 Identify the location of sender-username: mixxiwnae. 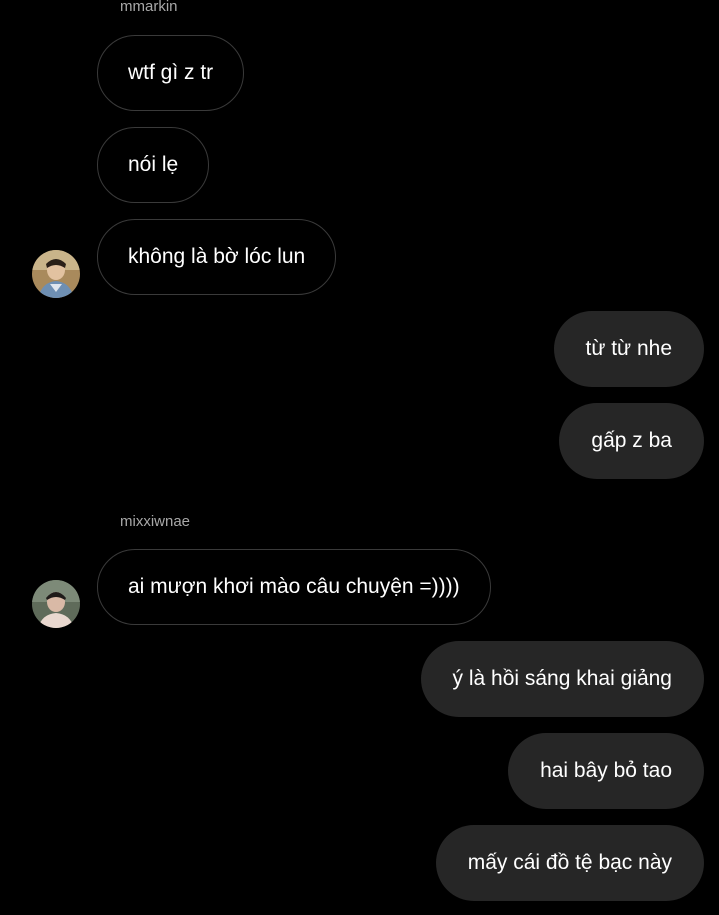
(155, 522).